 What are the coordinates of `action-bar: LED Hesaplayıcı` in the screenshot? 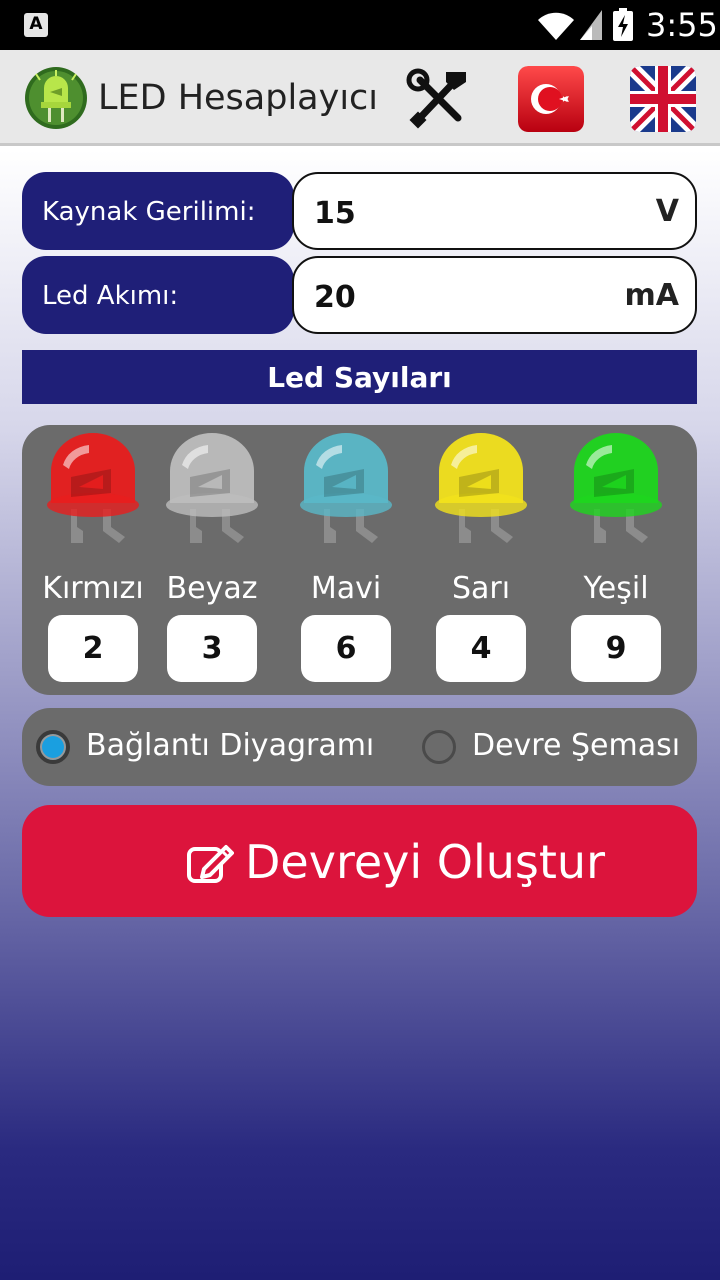 It's located at (360, 98).